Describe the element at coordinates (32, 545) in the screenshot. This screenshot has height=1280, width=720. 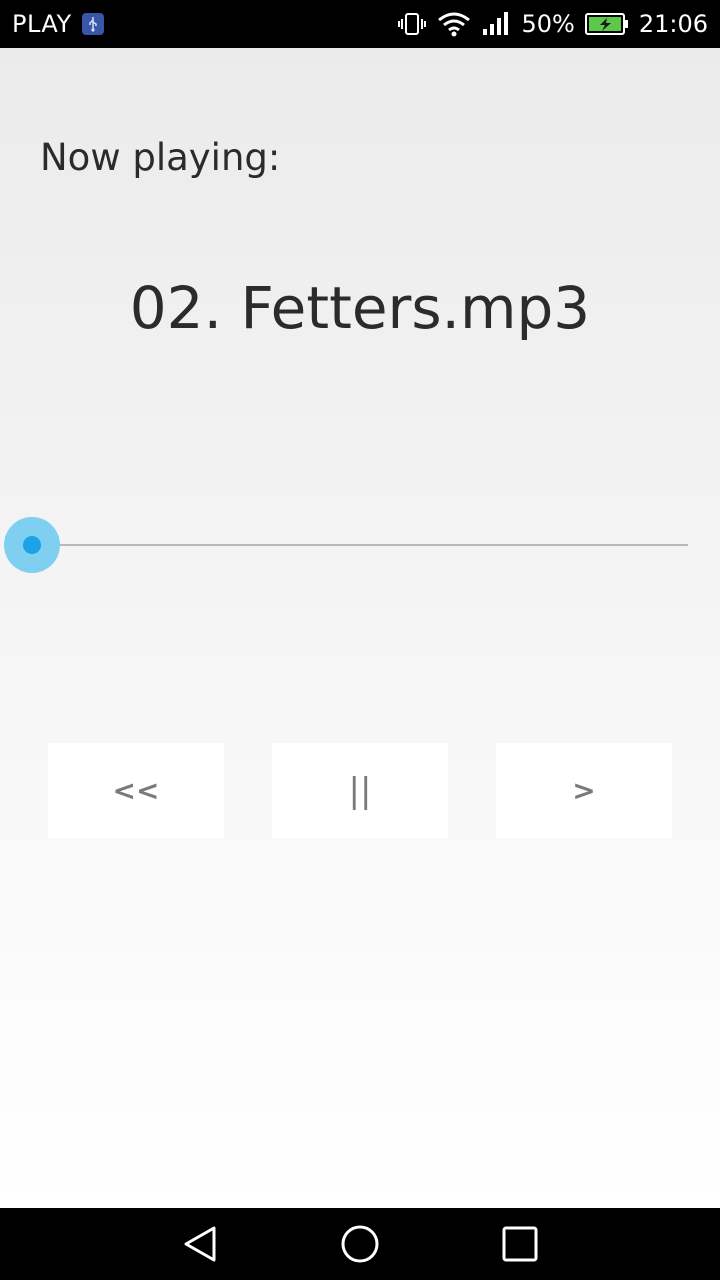
I see `seek-thumb` at that location.